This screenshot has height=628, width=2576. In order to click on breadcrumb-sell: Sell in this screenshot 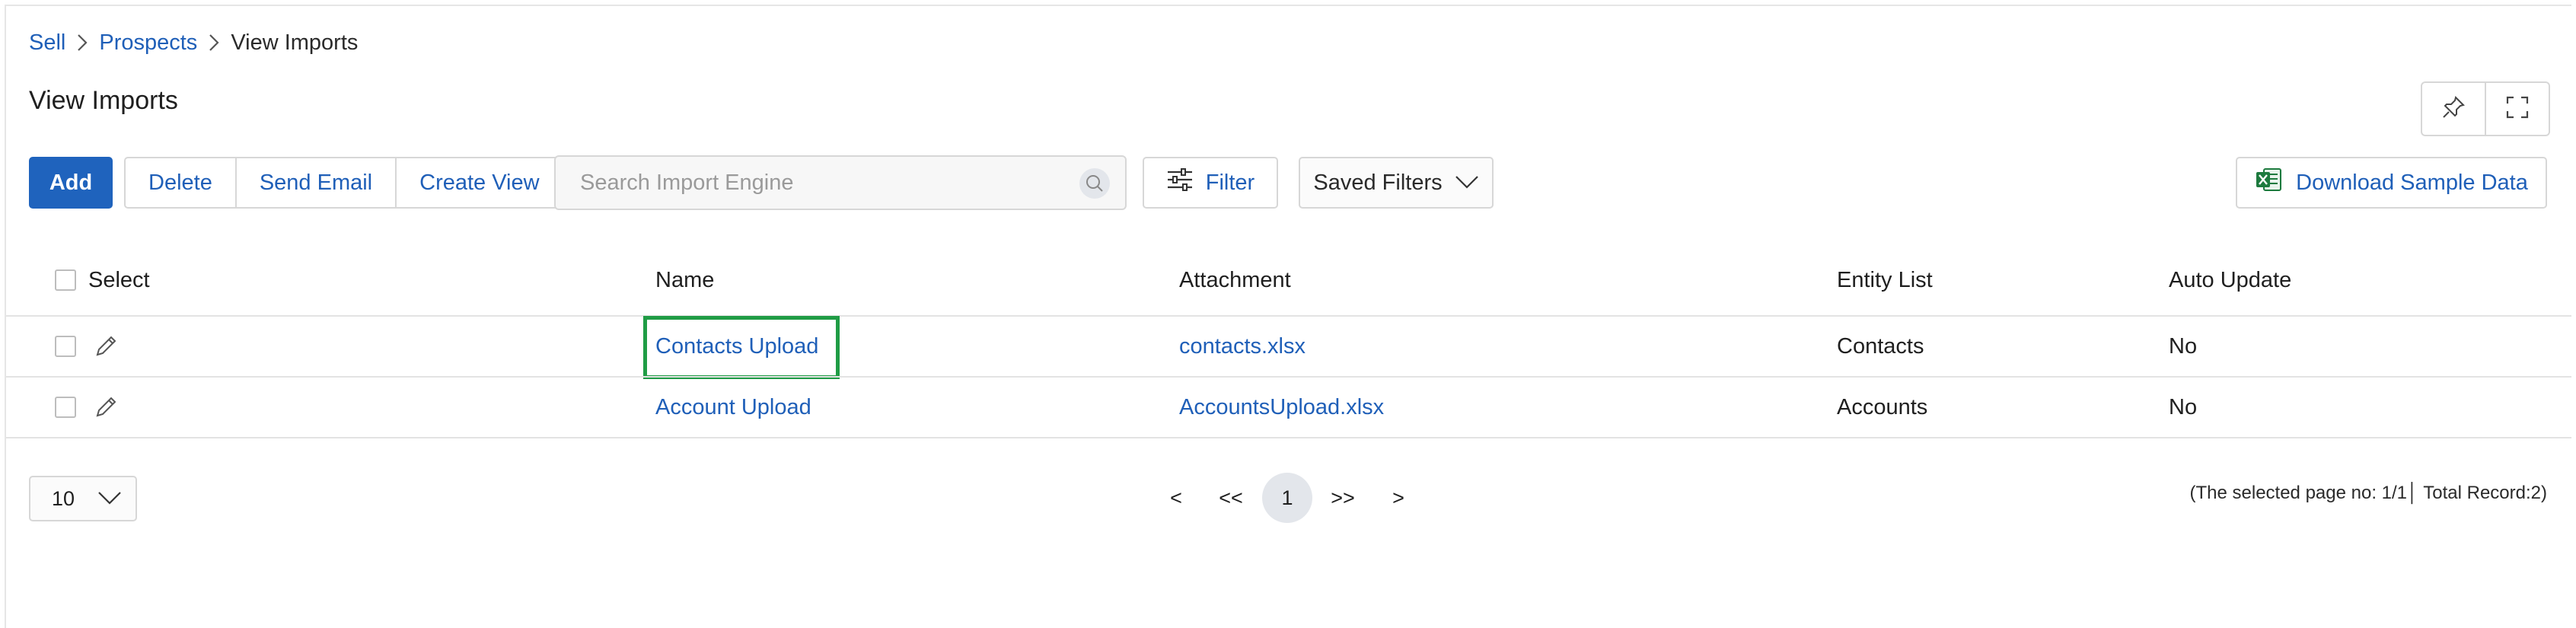, I will do `click(47, 43)`.